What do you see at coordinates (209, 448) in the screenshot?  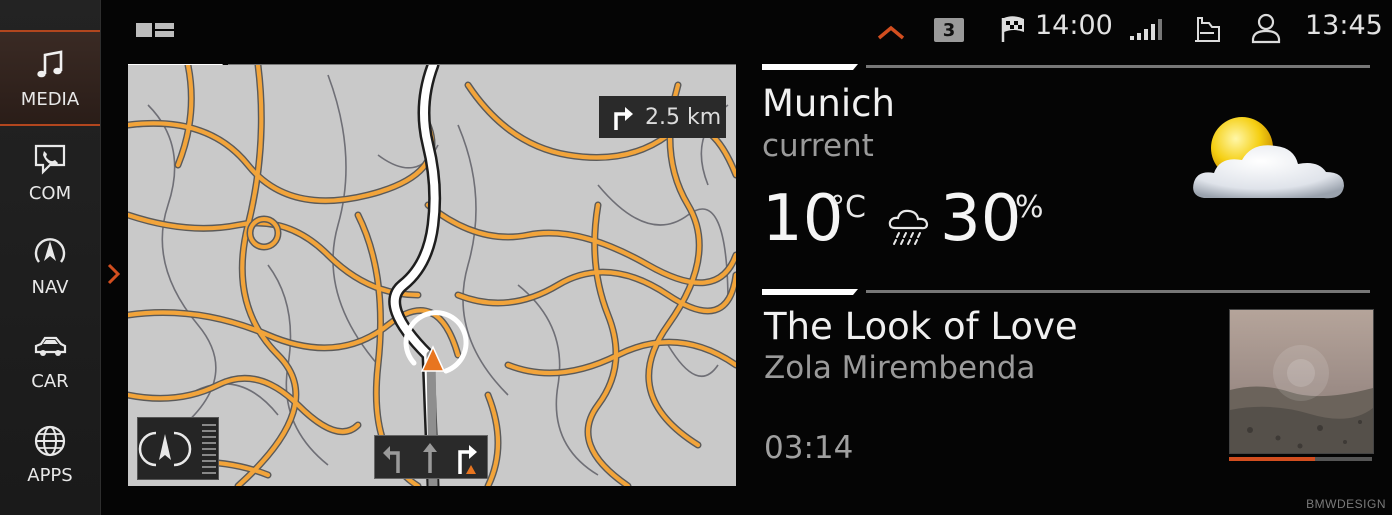 I see `zoom-scale-icon` at bounding box center [209, 448].